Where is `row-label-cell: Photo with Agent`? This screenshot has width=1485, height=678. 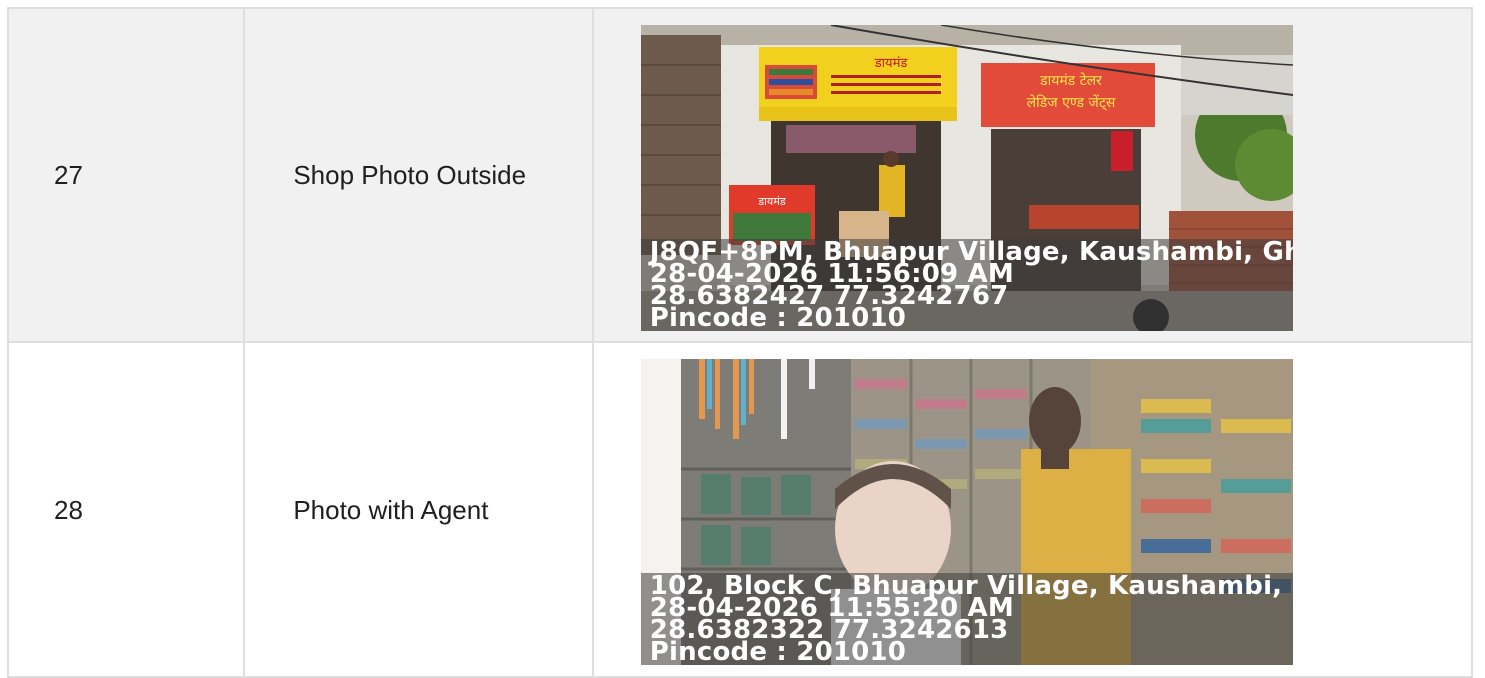 row-label-cell: Photo with Agent is located at coordinates (418, 509).